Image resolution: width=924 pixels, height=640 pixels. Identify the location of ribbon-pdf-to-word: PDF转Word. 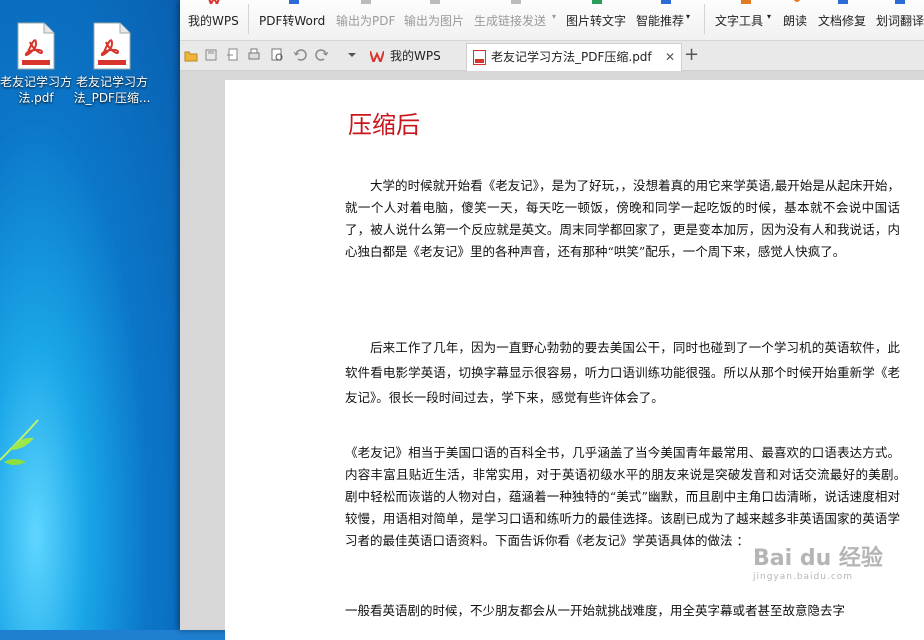
(294, 20).